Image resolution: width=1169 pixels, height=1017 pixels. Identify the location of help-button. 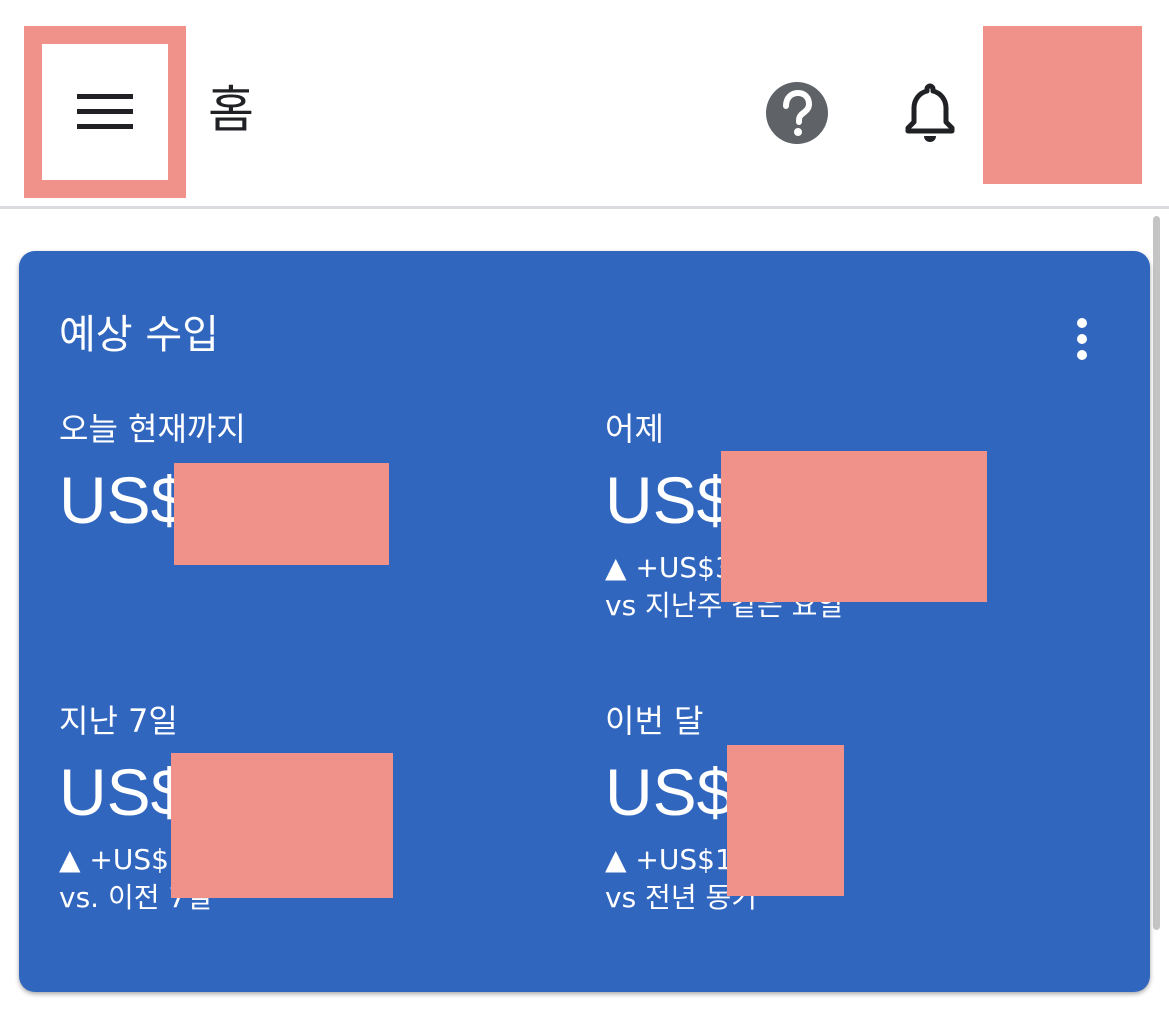
(797, 113).